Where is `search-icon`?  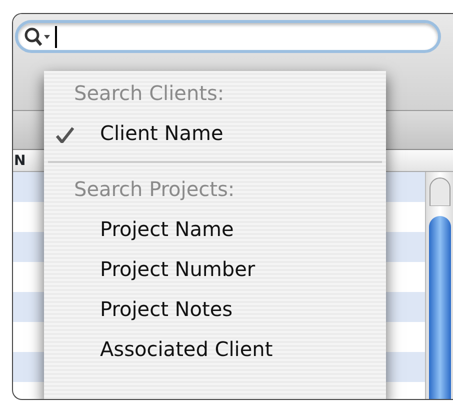
search-icon is located at coordinates (38, 37).